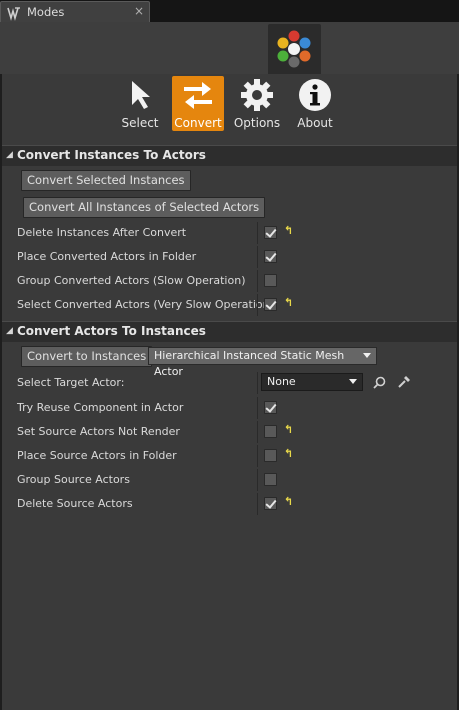  I want to click on convert-tool-label: Convert, so click(198, 123).